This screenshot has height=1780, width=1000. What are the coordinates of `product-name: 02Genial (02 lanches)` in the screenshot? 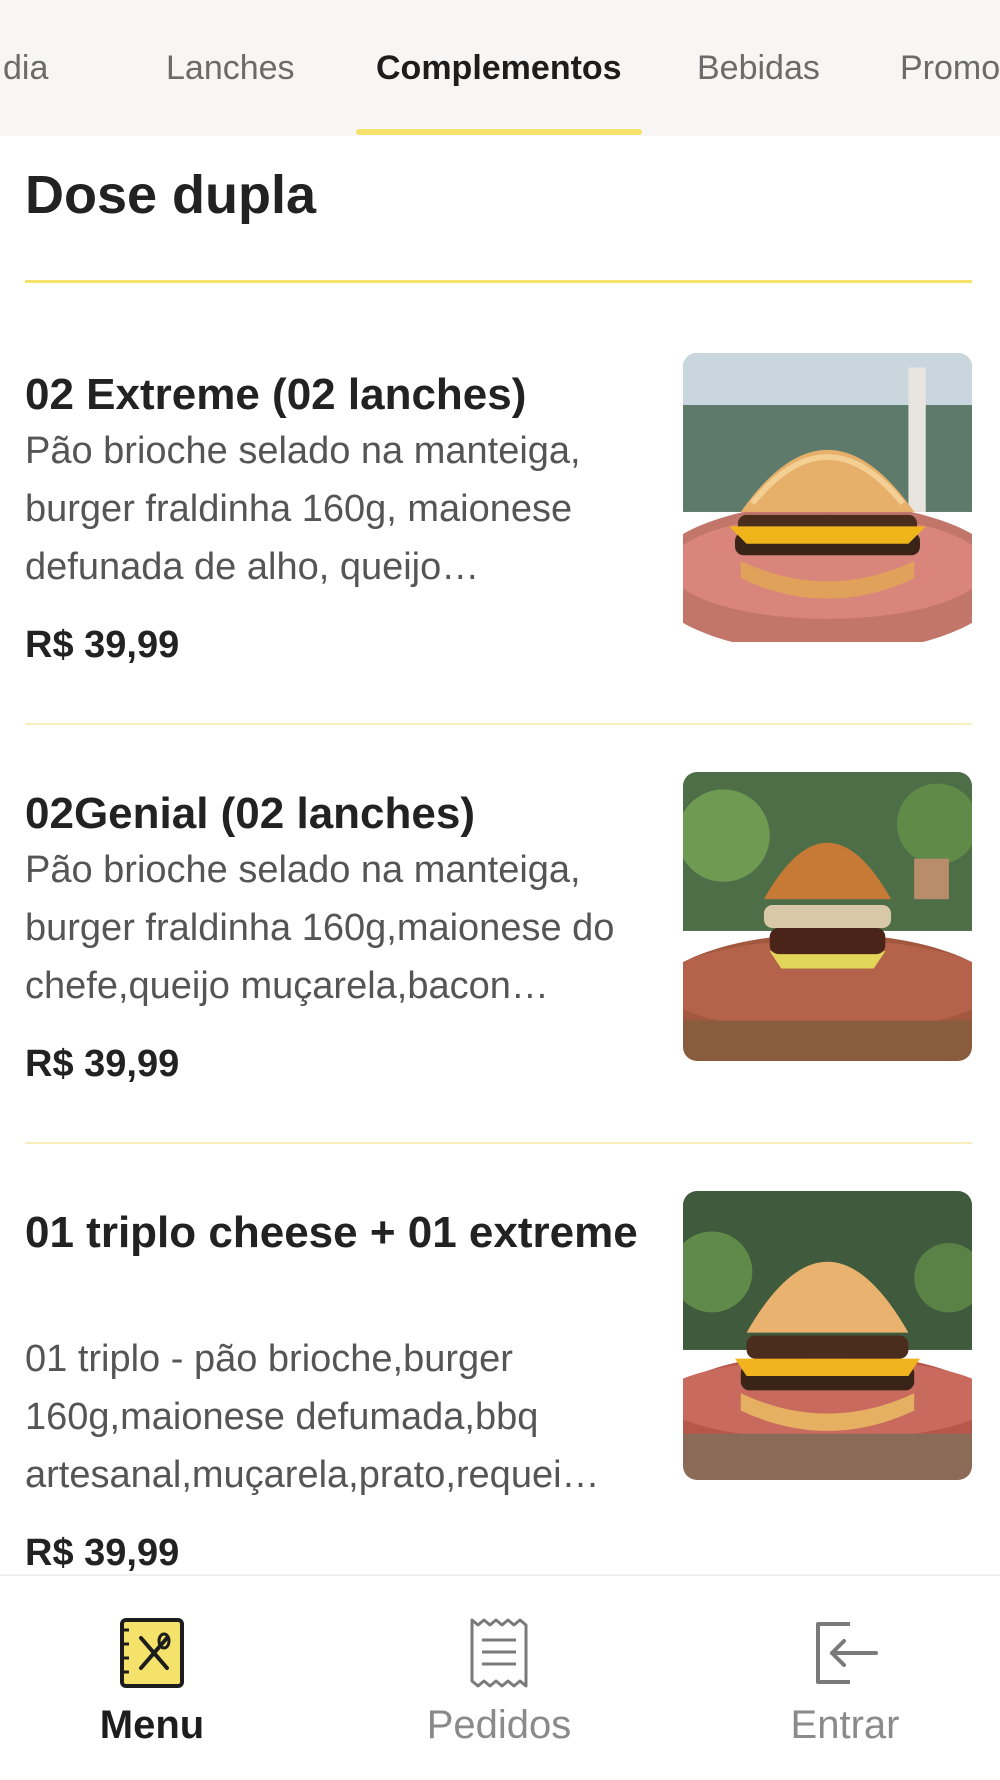 It's located at (250, 813).